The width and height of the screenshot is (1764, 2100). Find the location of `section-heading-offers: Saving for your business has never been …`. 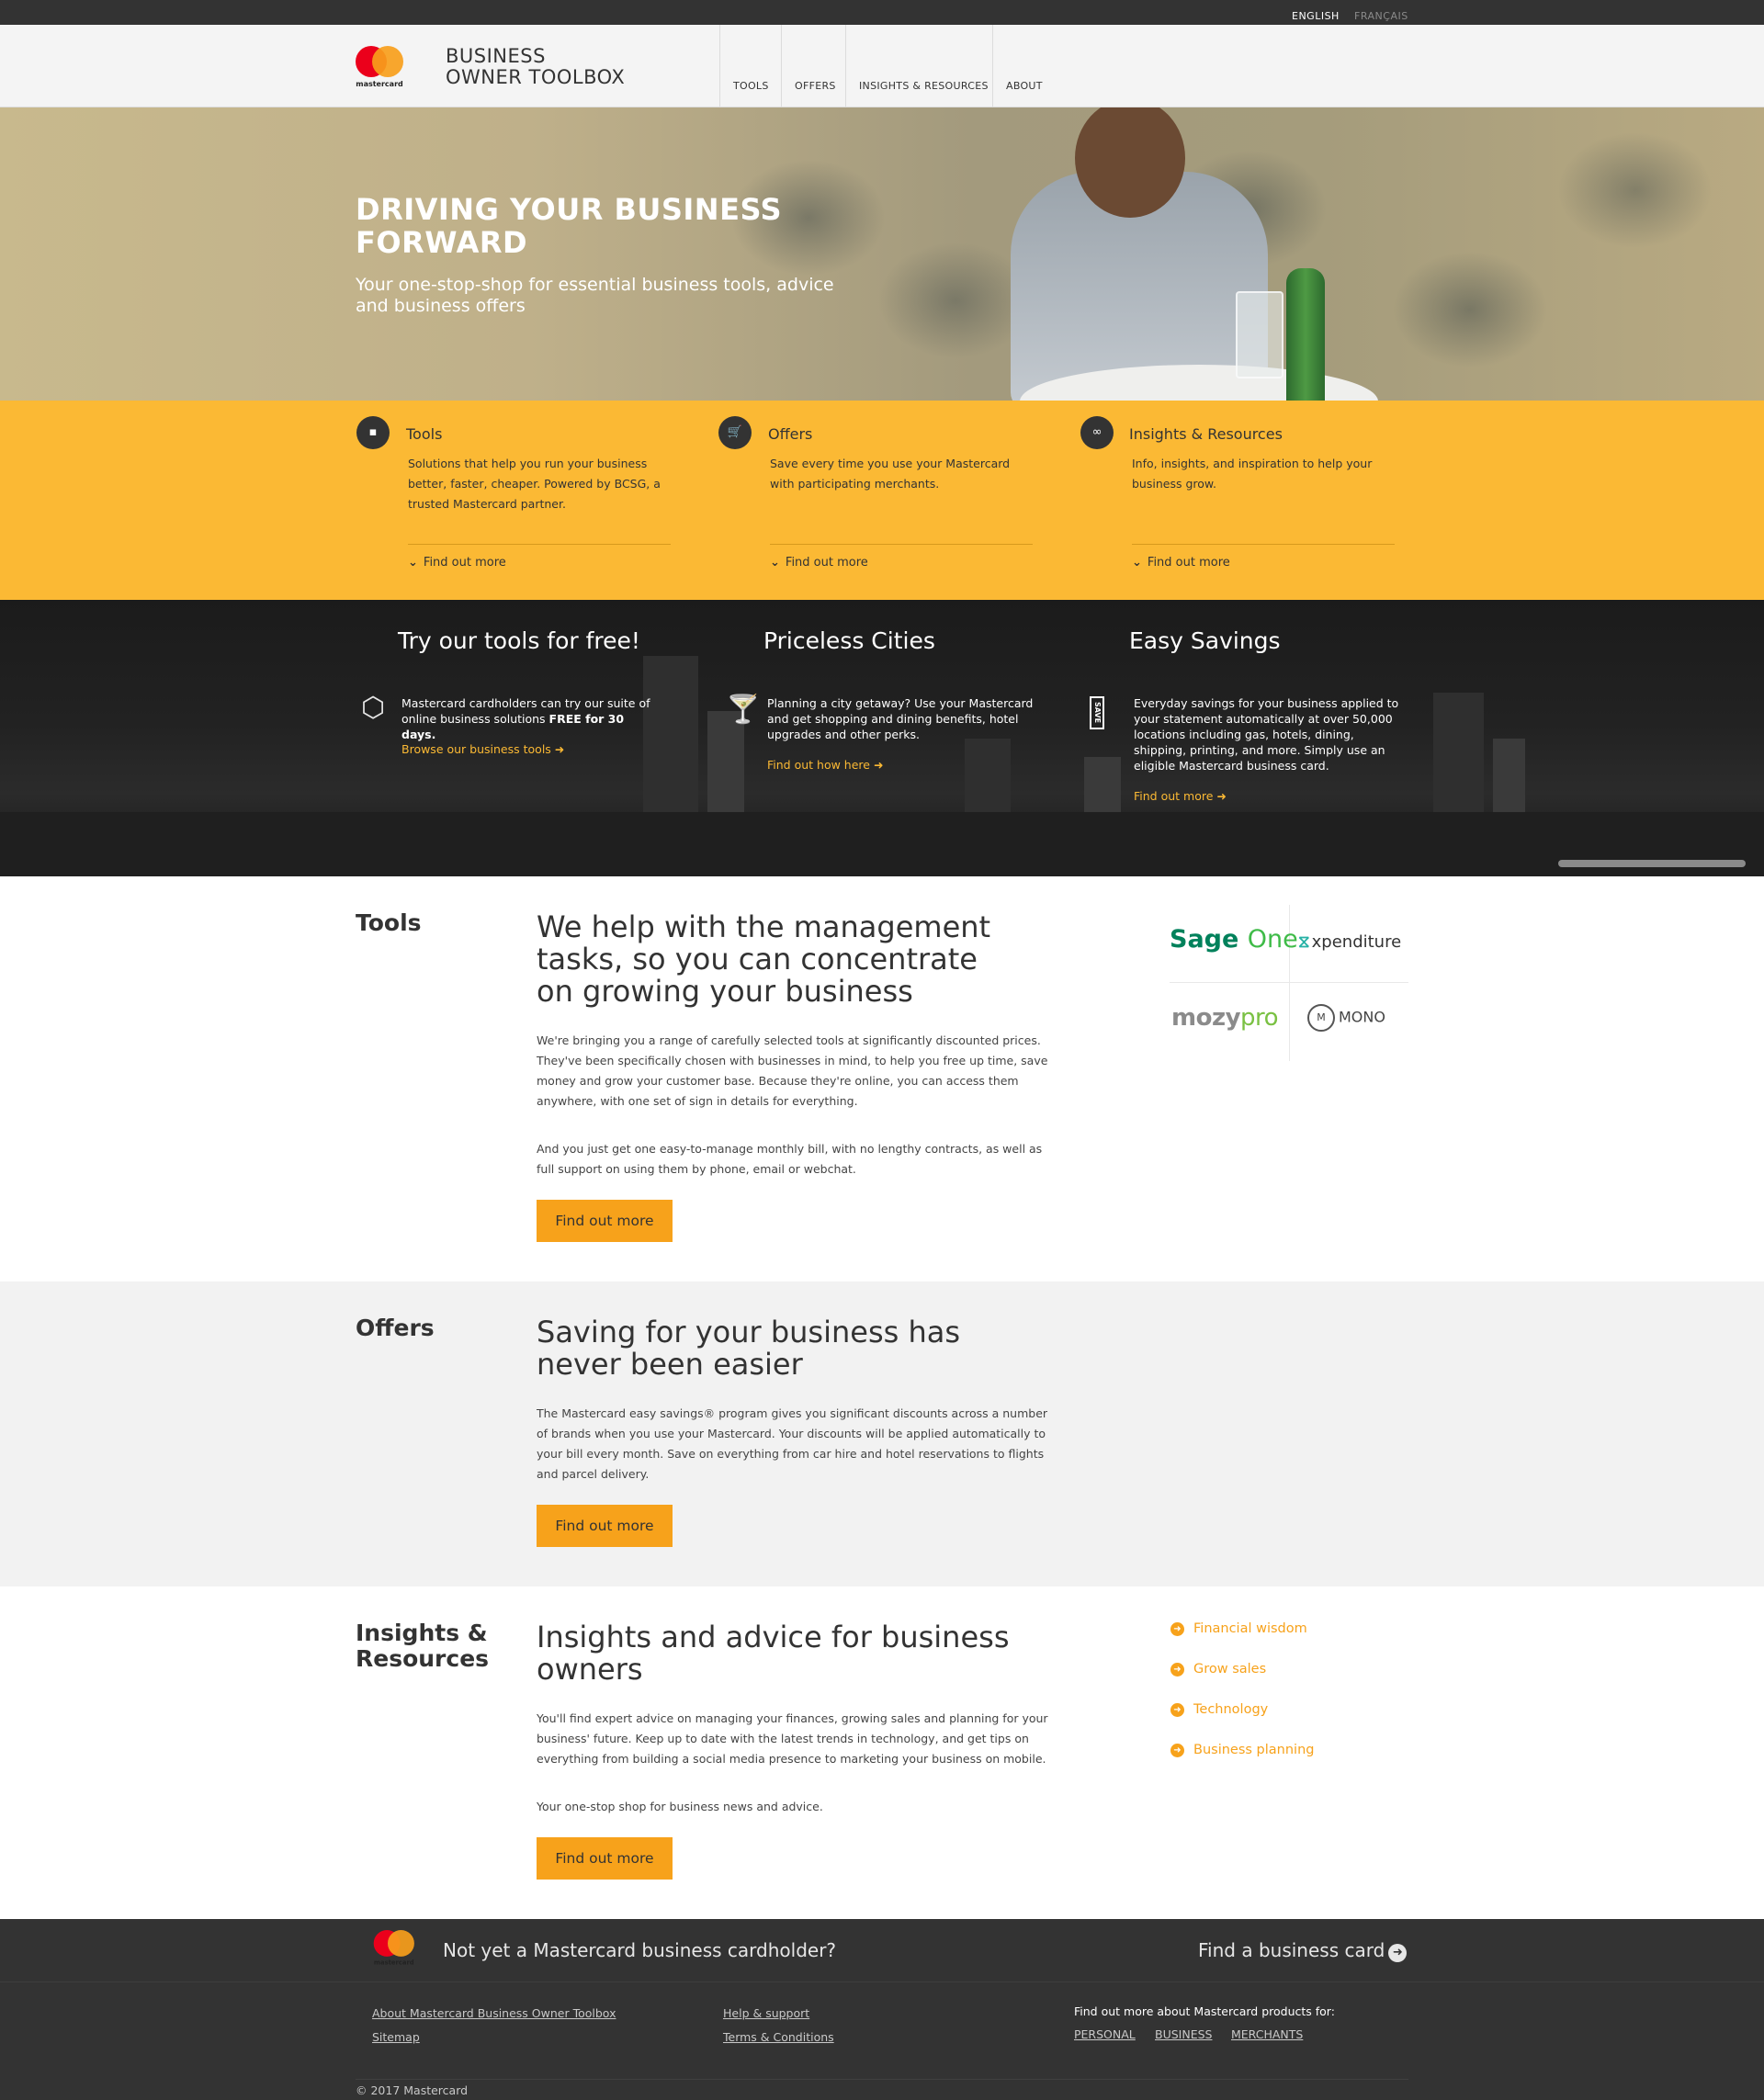

section-heading-offers: Saving for your business has never been … is located at coordinates (749, 1348).